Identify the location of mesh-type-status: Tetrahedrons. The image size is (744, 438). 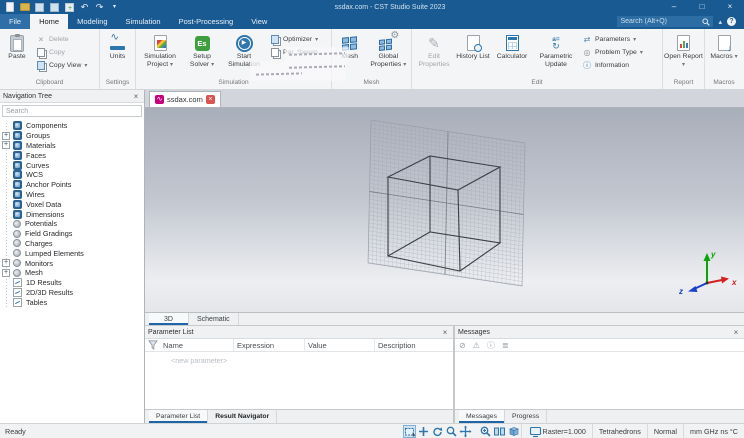
(619, 431).